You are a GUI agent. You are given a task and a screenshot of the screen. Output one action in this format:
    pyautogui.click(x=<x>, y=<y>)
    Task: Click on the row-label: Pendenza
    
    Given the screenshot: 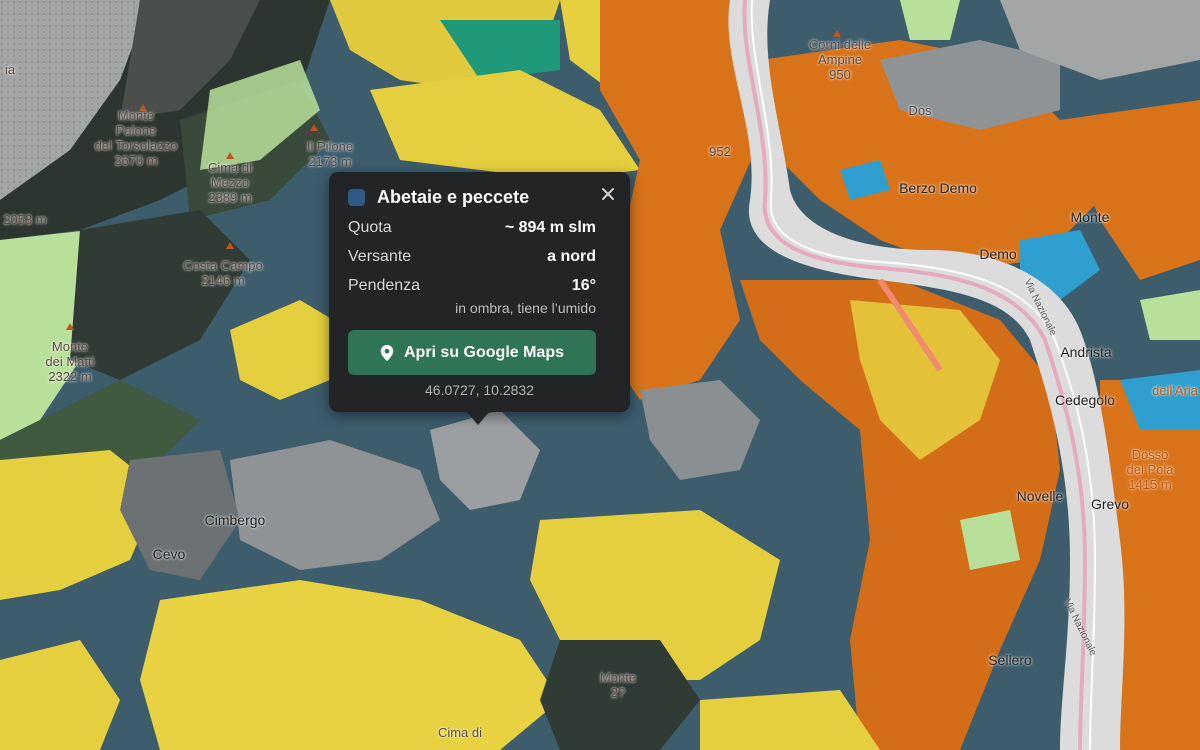 What is the action you would take?
    pyautogui.click(x=384, y=285)
    